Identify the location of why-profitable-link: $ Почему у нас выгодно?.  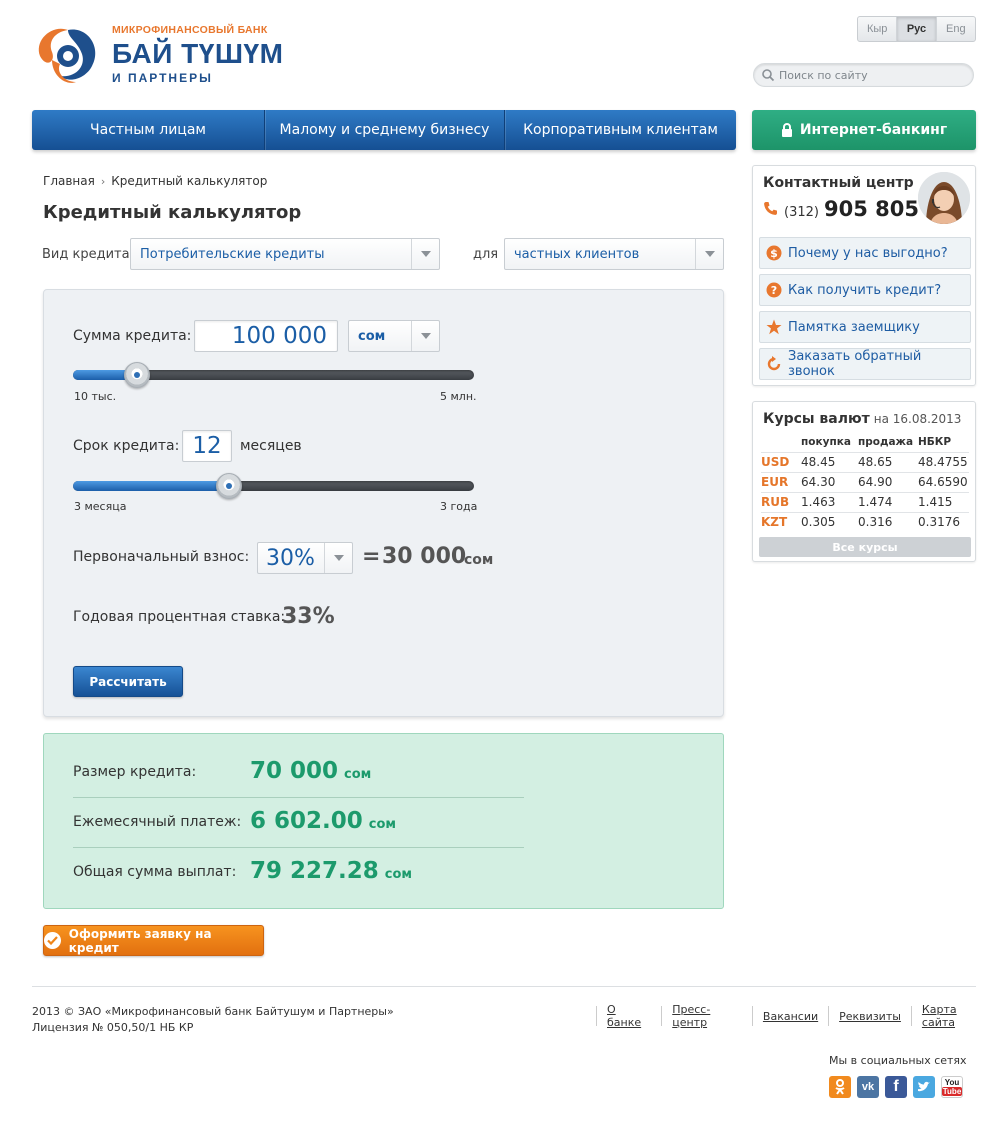
(865, 253).